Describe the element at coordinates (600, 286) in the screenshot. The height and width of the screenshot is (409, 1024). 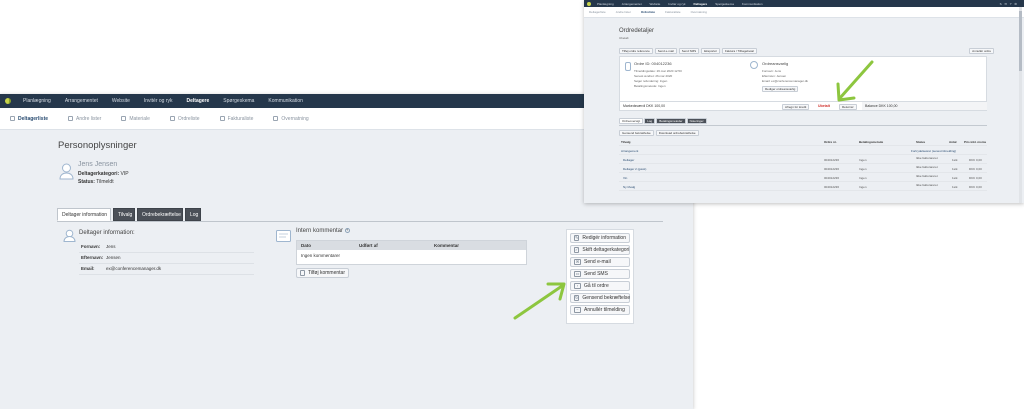
I see `go-to-order-button: › Gå til ordre` at that location.